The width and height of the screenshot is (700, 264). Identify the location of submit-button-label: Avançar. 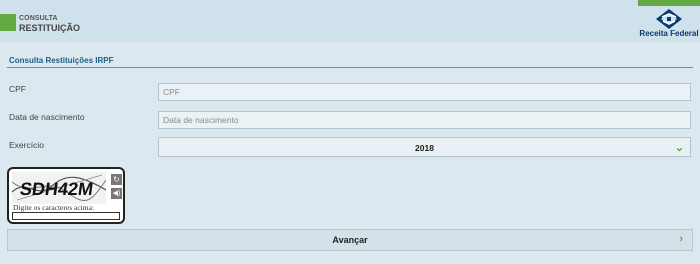
(350, 240).